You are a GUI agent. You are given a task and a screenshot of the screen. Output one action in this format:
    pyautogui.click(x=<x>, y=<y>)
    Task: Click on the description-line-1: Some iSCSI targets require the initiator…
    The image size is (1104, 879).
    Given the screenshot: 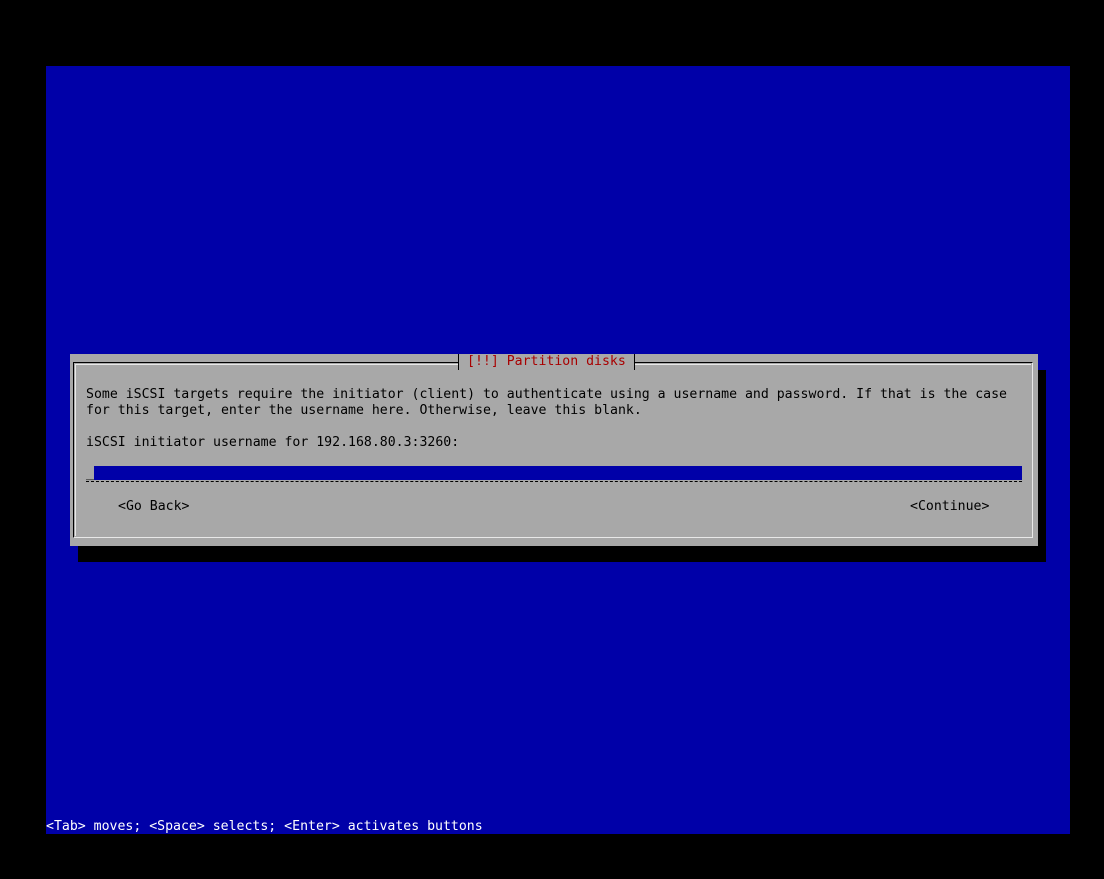 What is the action you would take?
    pyautogui.click(x=546, y=394)
    